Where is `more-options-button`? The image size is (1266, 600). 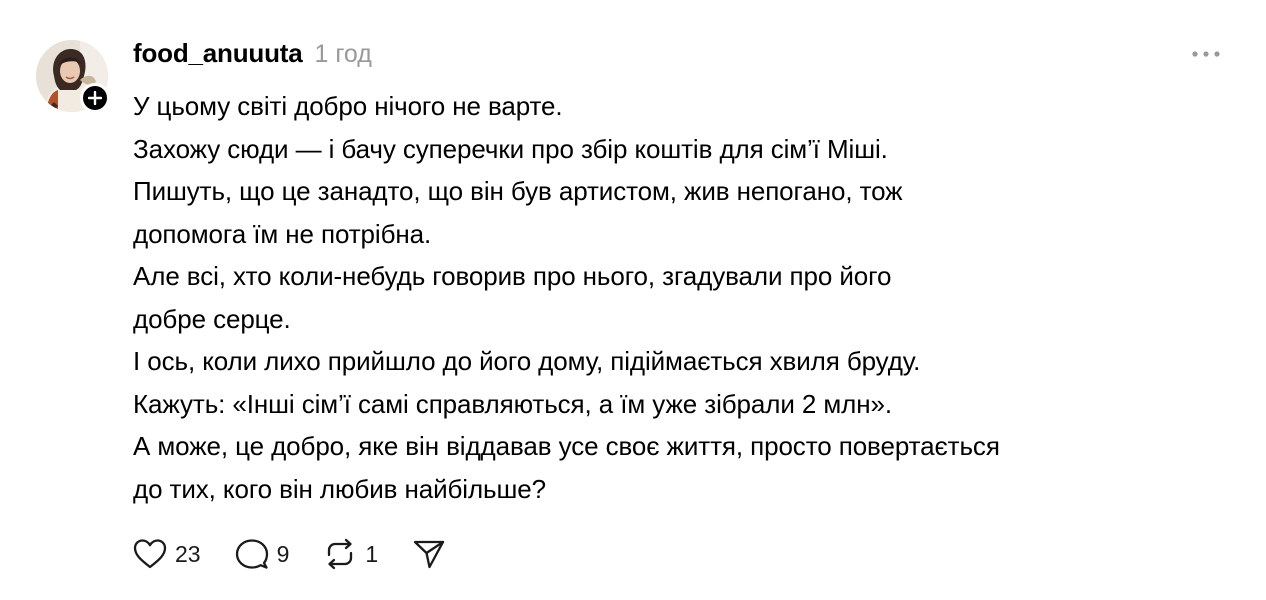
more-options-button is located at coordinates (1206, 54).